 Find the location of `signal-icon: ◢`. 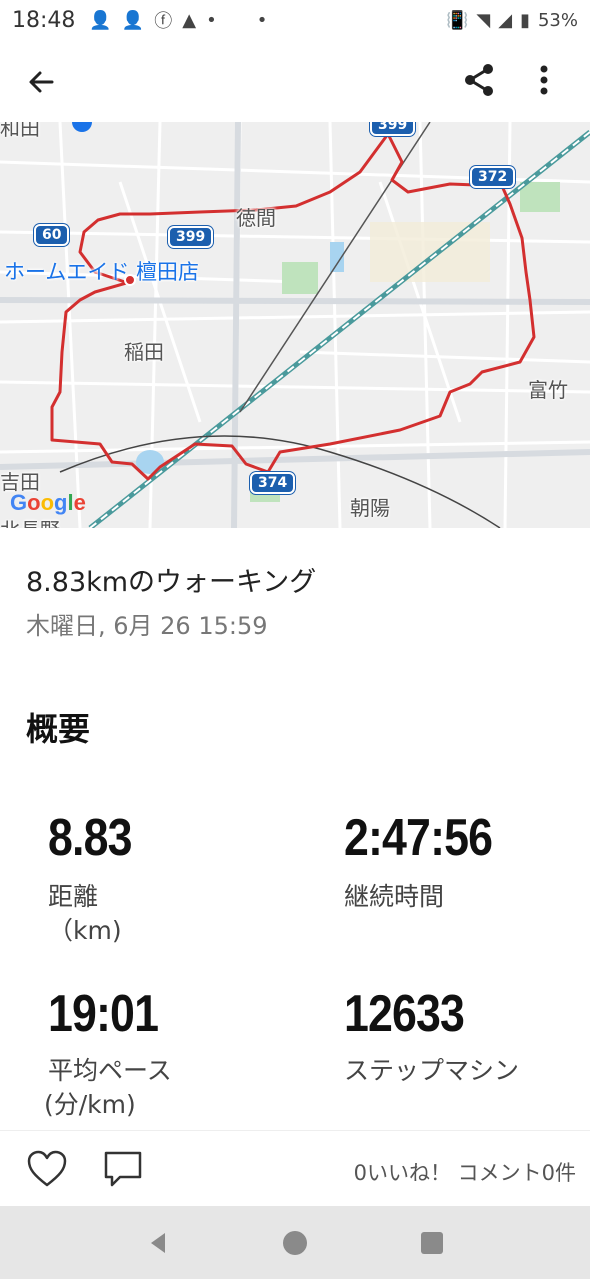

signal-icon: ◢ is located at coordinates (505, 20).